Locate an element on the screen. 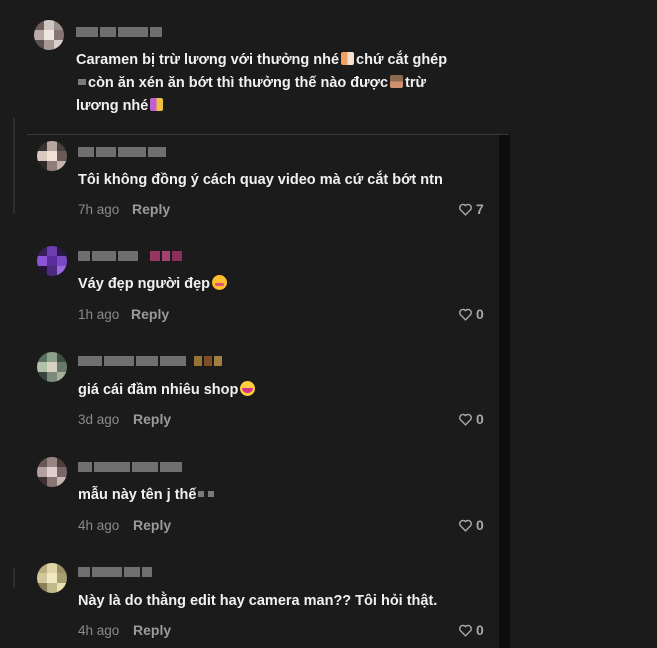 The image size is (657, 648). heart-eyes-emoji is located at coordinates (219, 282).